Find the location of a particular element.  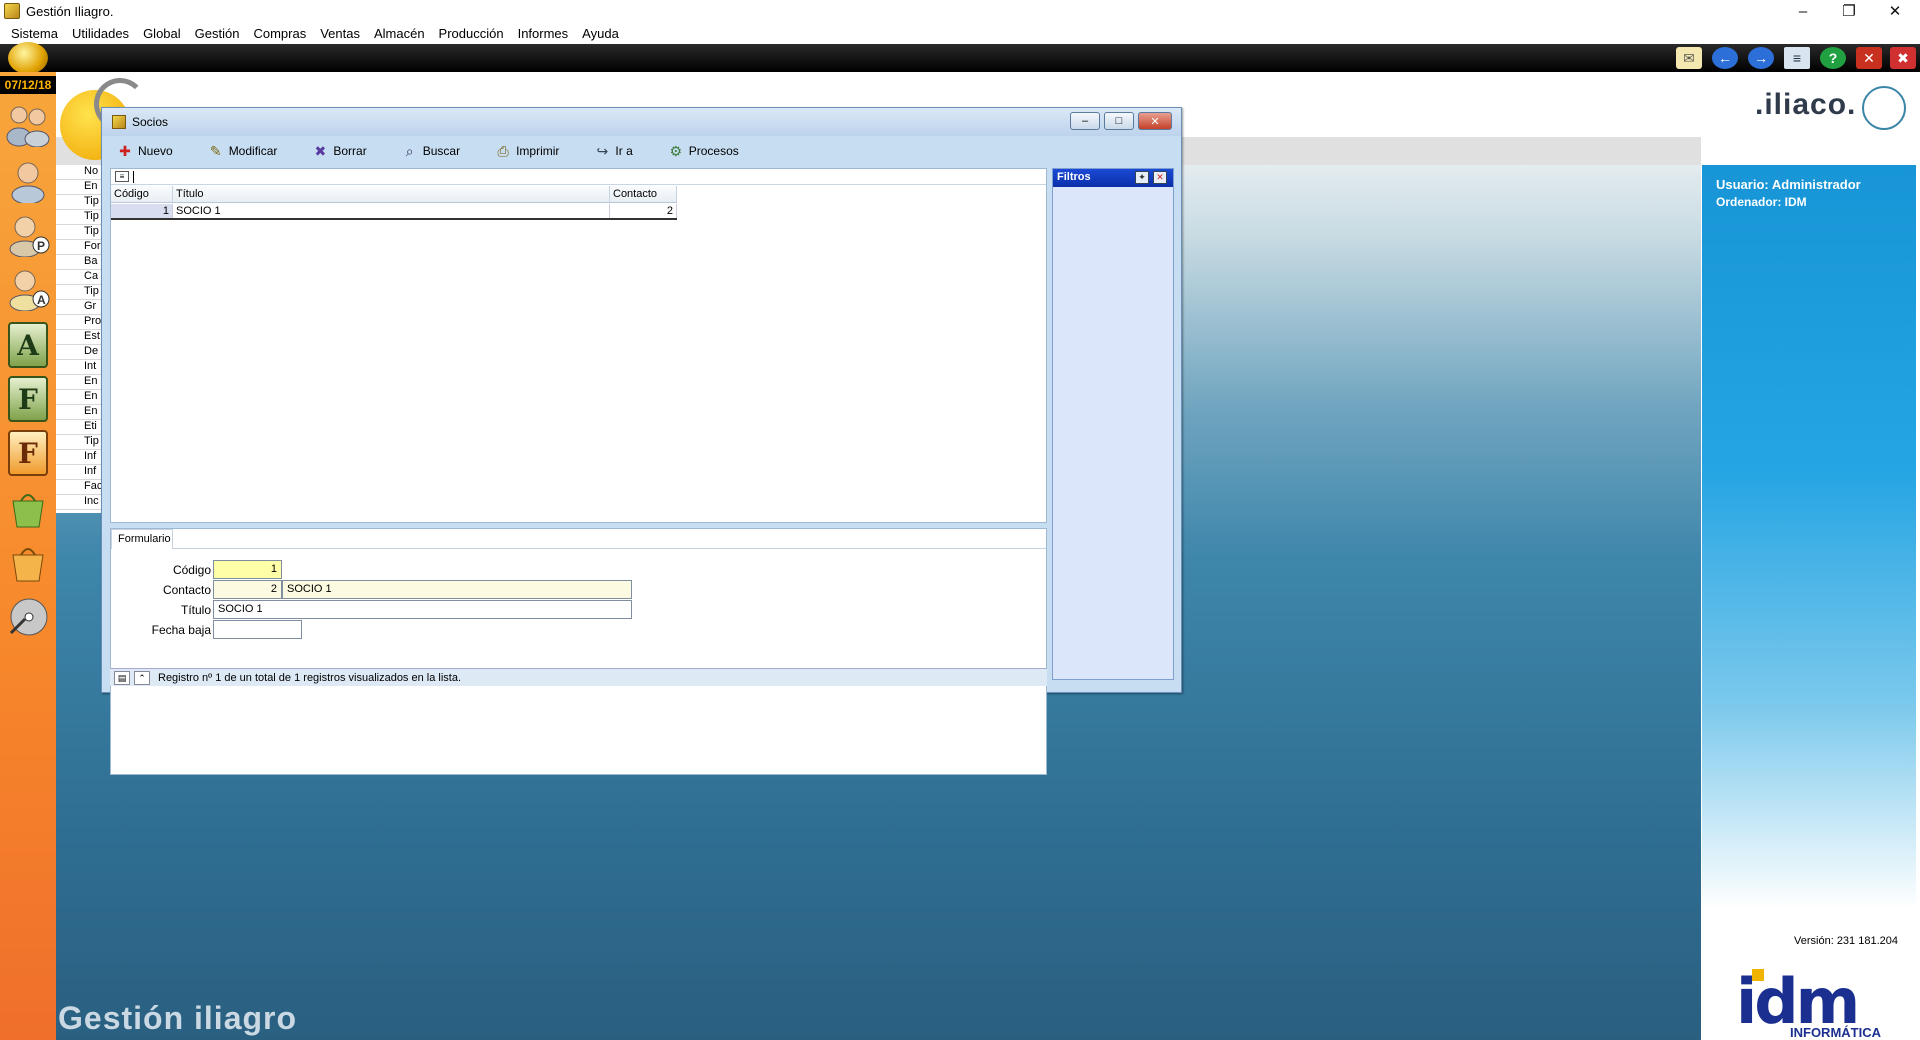

iliaco-logo: .iliaco. is located at coordinates (1806, 104).